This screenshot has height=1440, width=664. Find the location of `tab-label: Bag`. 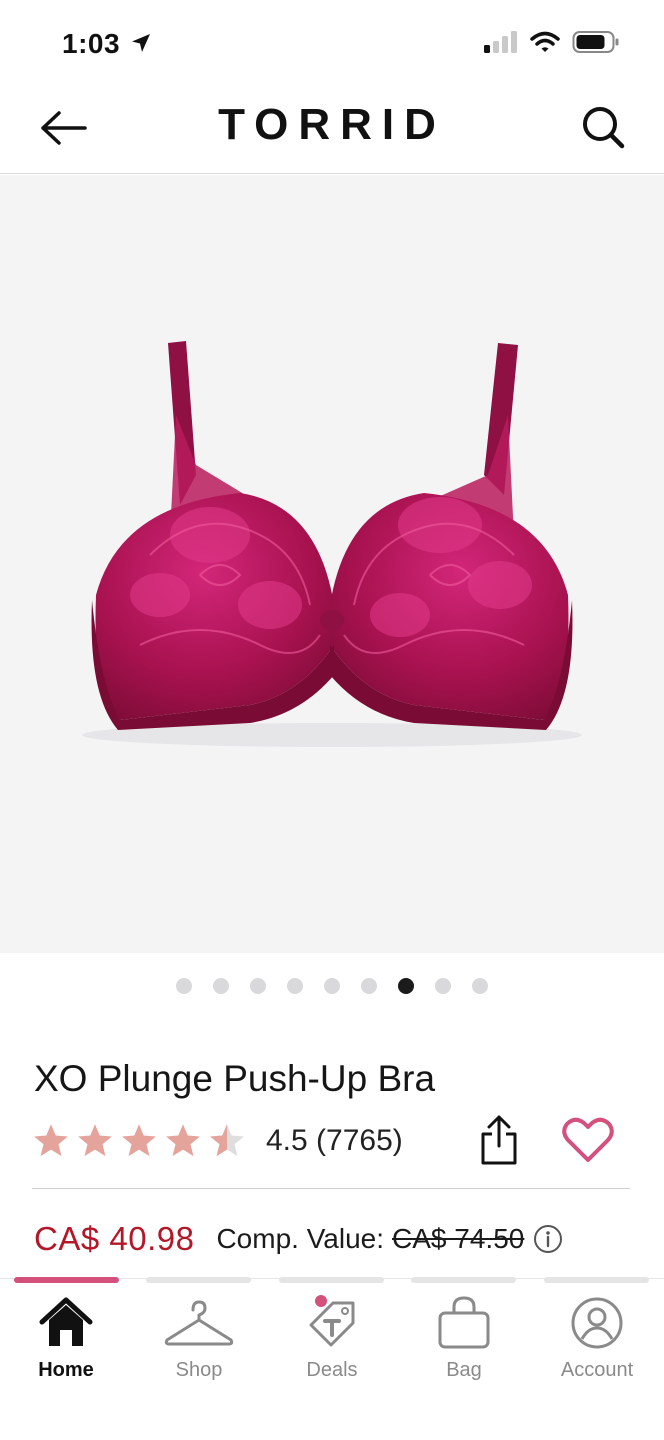

tab-label: Bag is located at coordinates (464, 1370).